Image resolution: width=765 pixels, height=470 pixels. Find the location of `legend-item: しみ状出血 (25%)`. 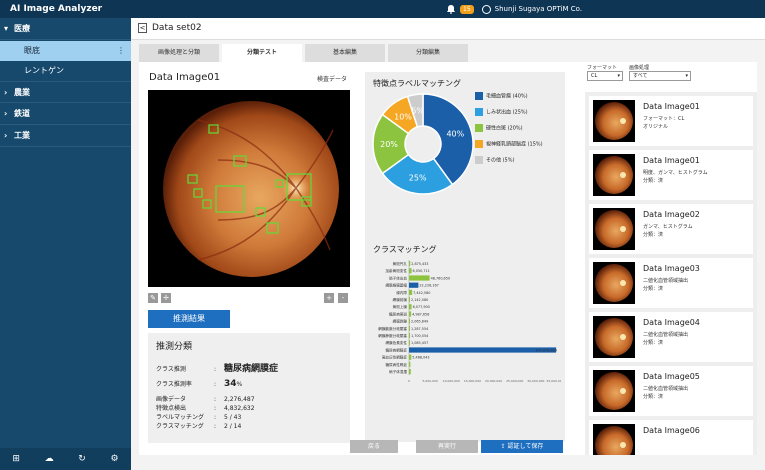

legend-item: しみ状出血 (25%) is located at coordinates (501, 112).